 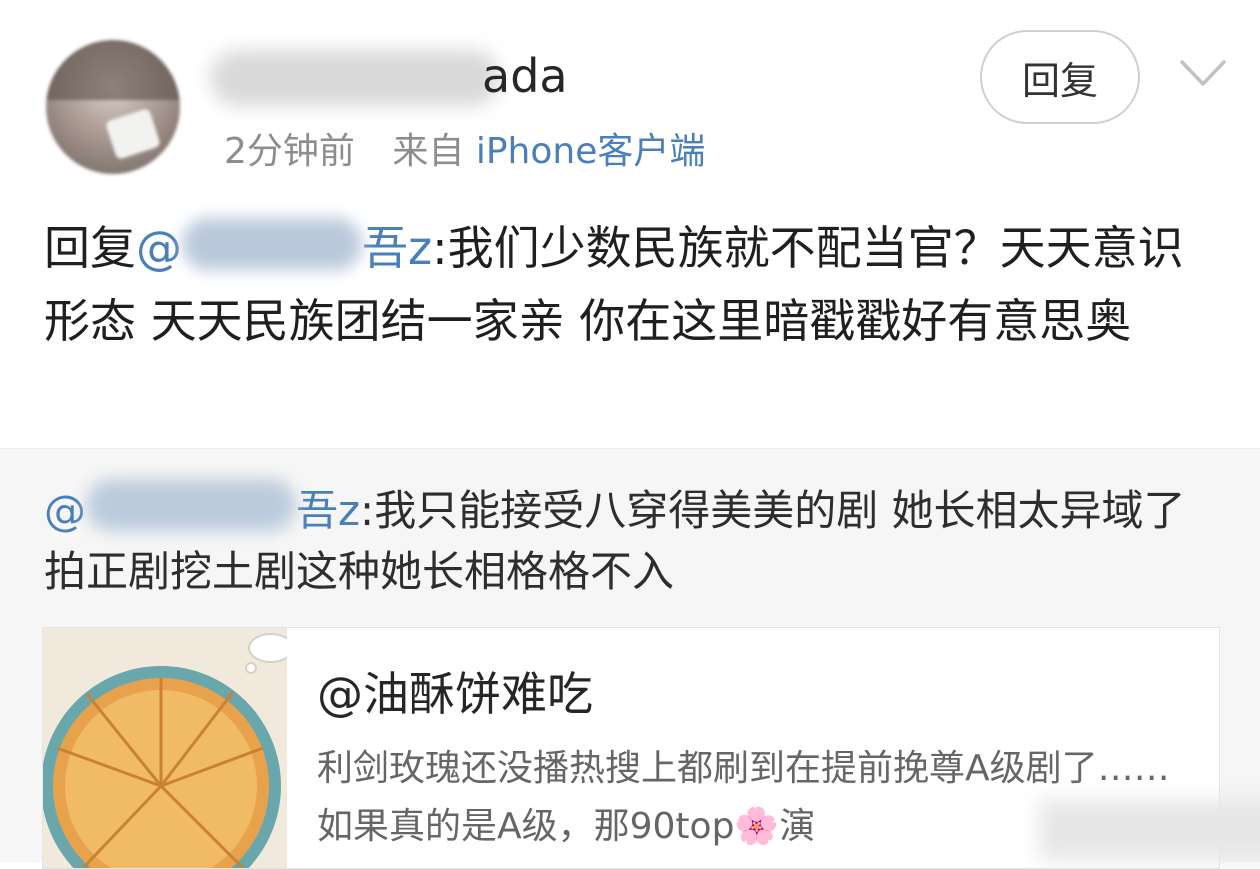 What do you see at coordinates (272, 244) in the screenshot?
I see `blurred-mention-name` at bounding box center [272, 244].